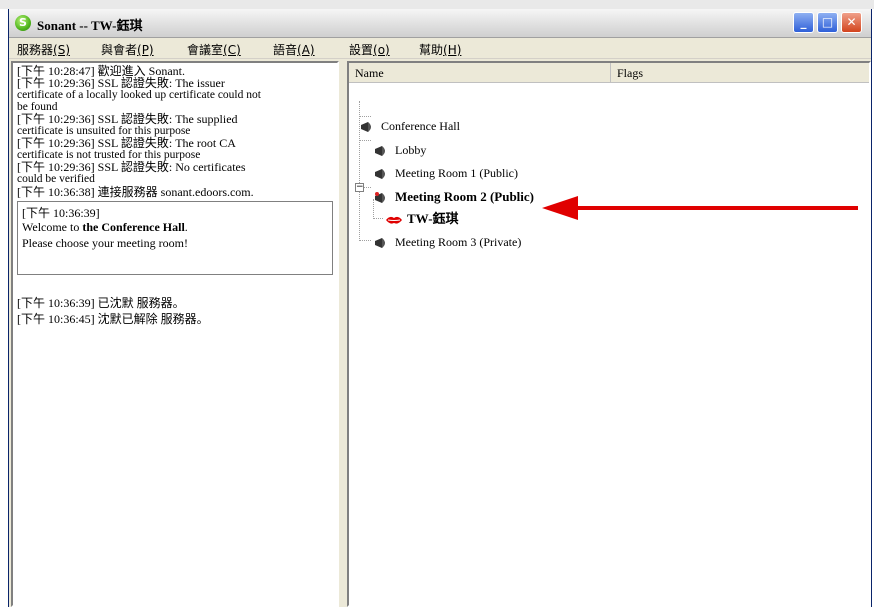  Describe the element at coordinates (394, 220) in the screenshot. I see `lips-icon` at that location.